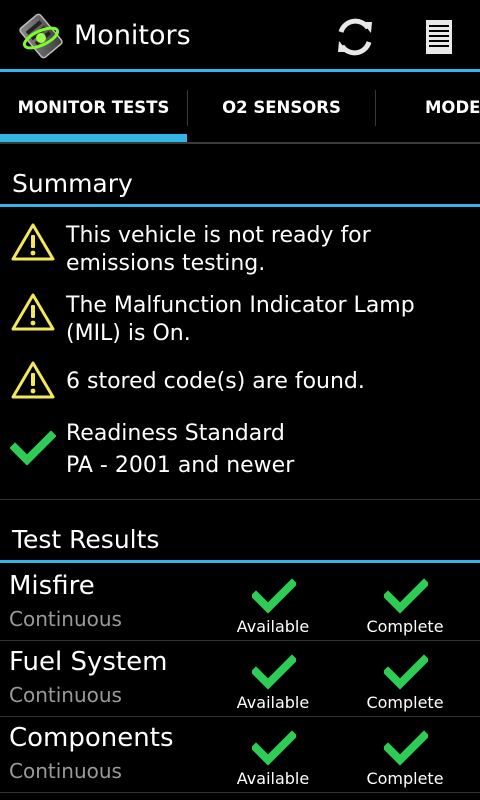 The image size is (480, 800). I want to click on summary-line: Readiness Standard, so click(175, 433).